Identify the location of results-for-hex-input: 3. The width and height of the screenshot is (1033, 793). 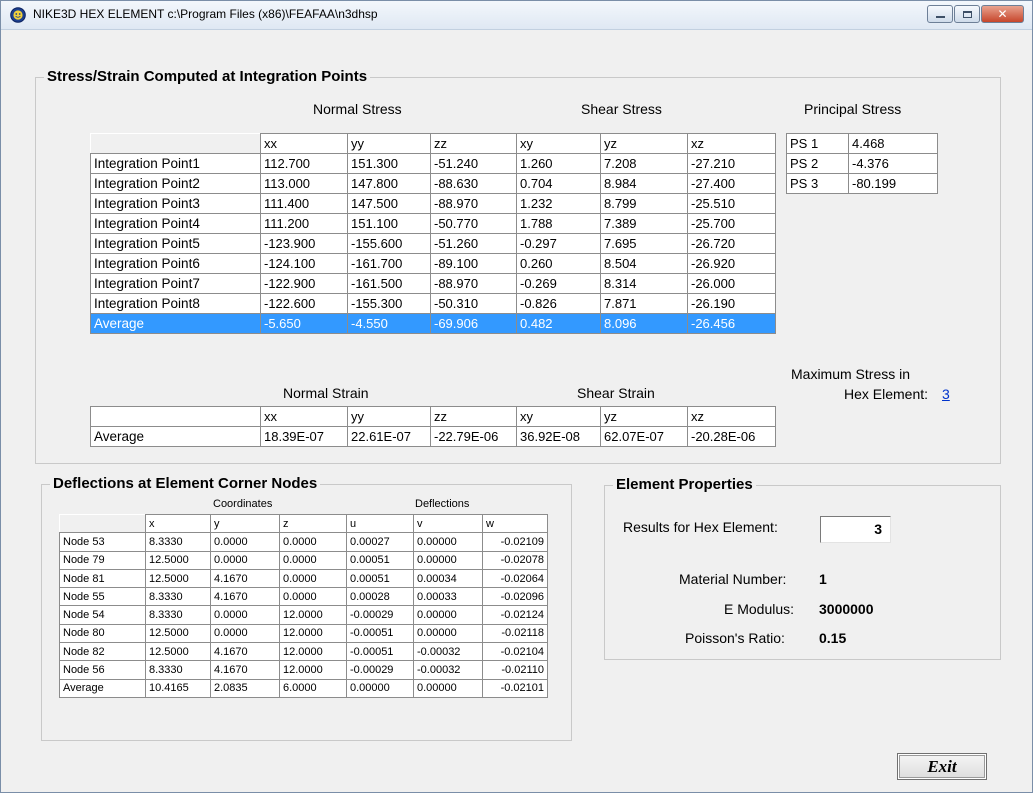
(855, 529).